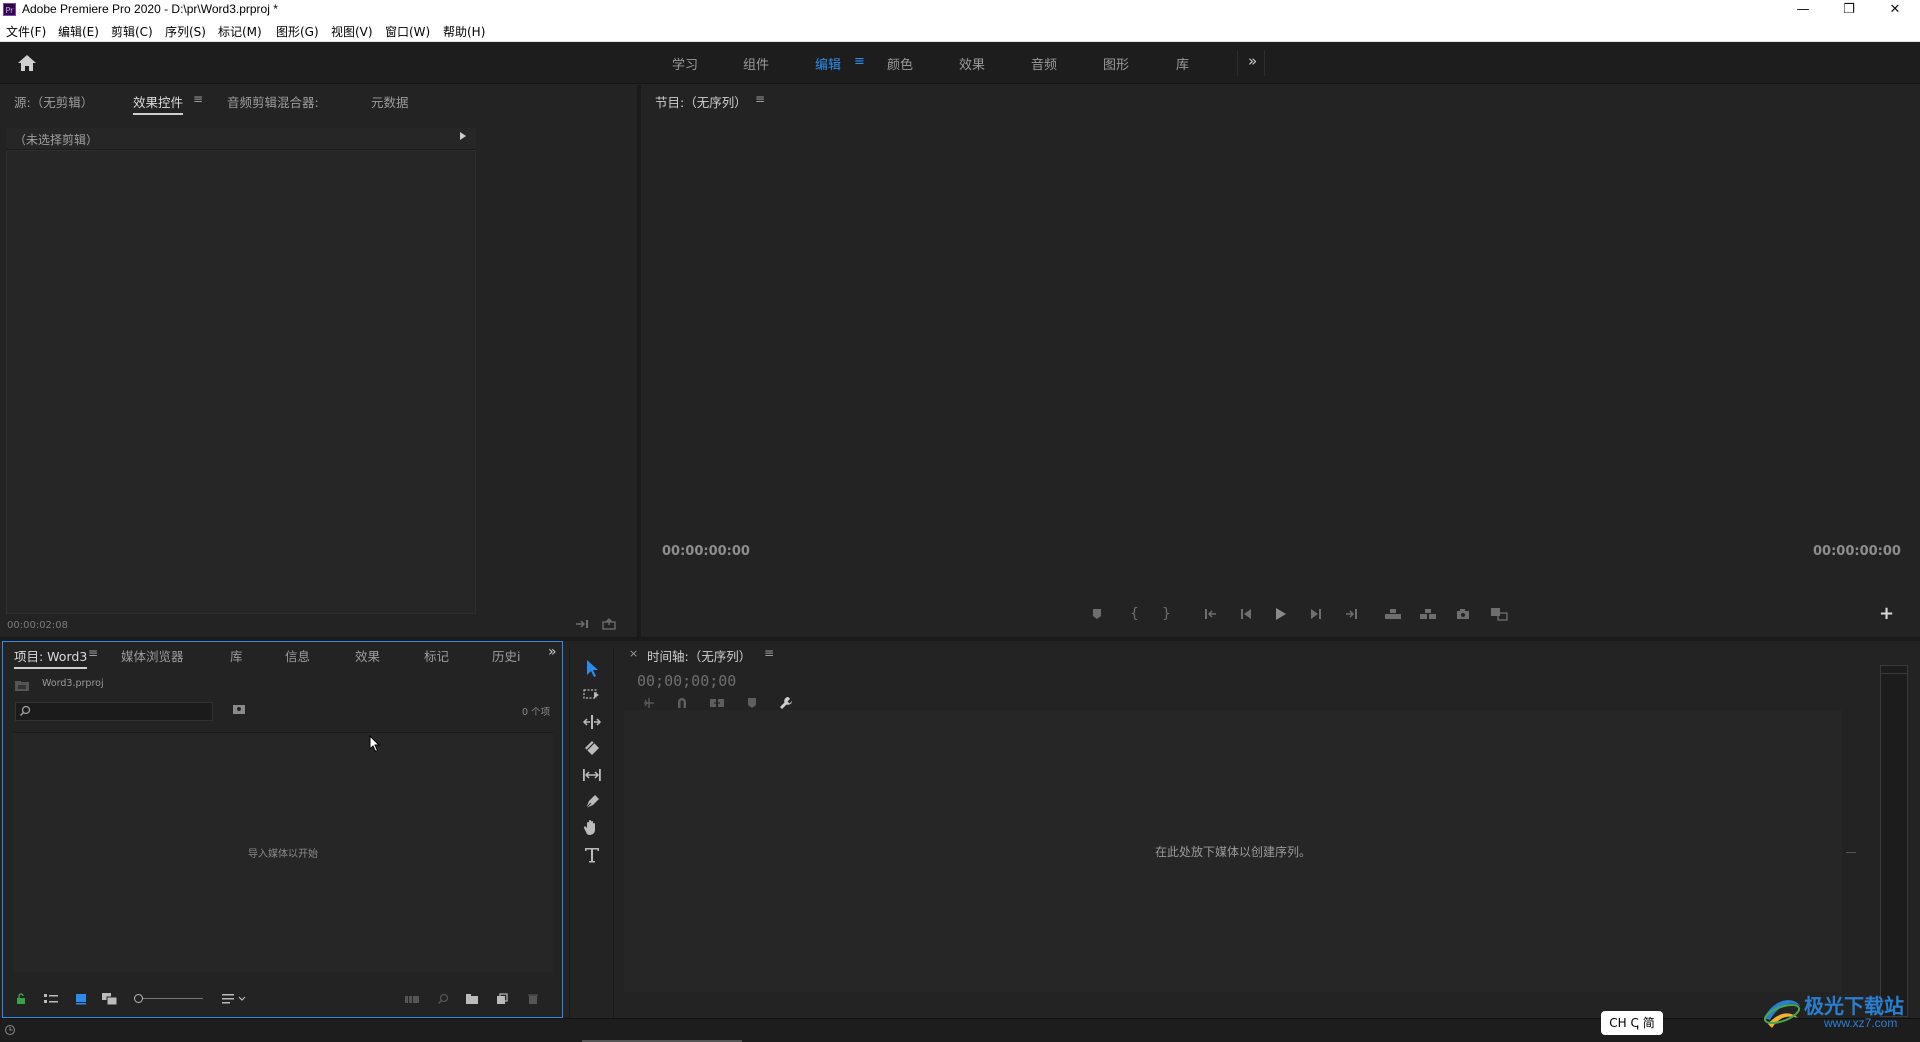  Describe the element at coordinates (701, 101) in the screenshot. I see `tab-program: 节目:（无序列）` at that location.